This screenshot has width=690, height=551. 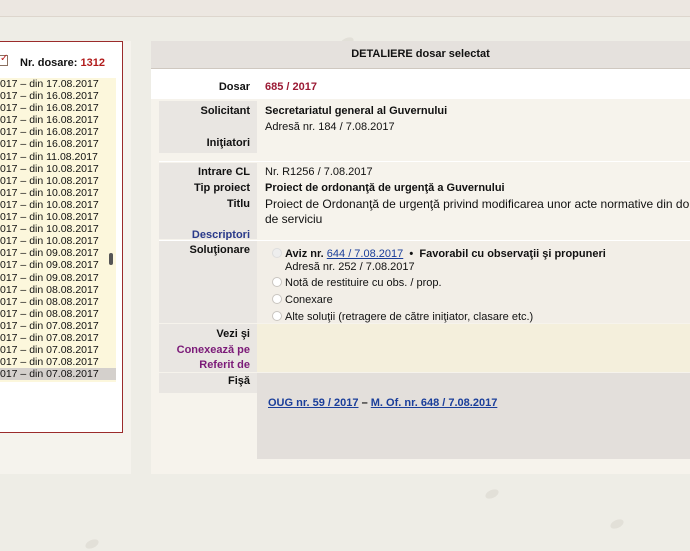 What do you see at coordinates (420, 55) in the screenshot?
I see `detail-title: DETALIERE dosar selectat` at bounding box center [420, 55].